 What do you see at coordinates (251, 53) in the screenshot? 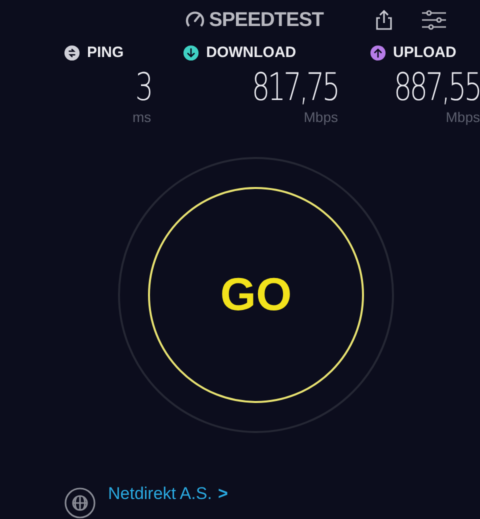
I see `metric-label: DOWNLOAD` at bounding box center [251, 53].